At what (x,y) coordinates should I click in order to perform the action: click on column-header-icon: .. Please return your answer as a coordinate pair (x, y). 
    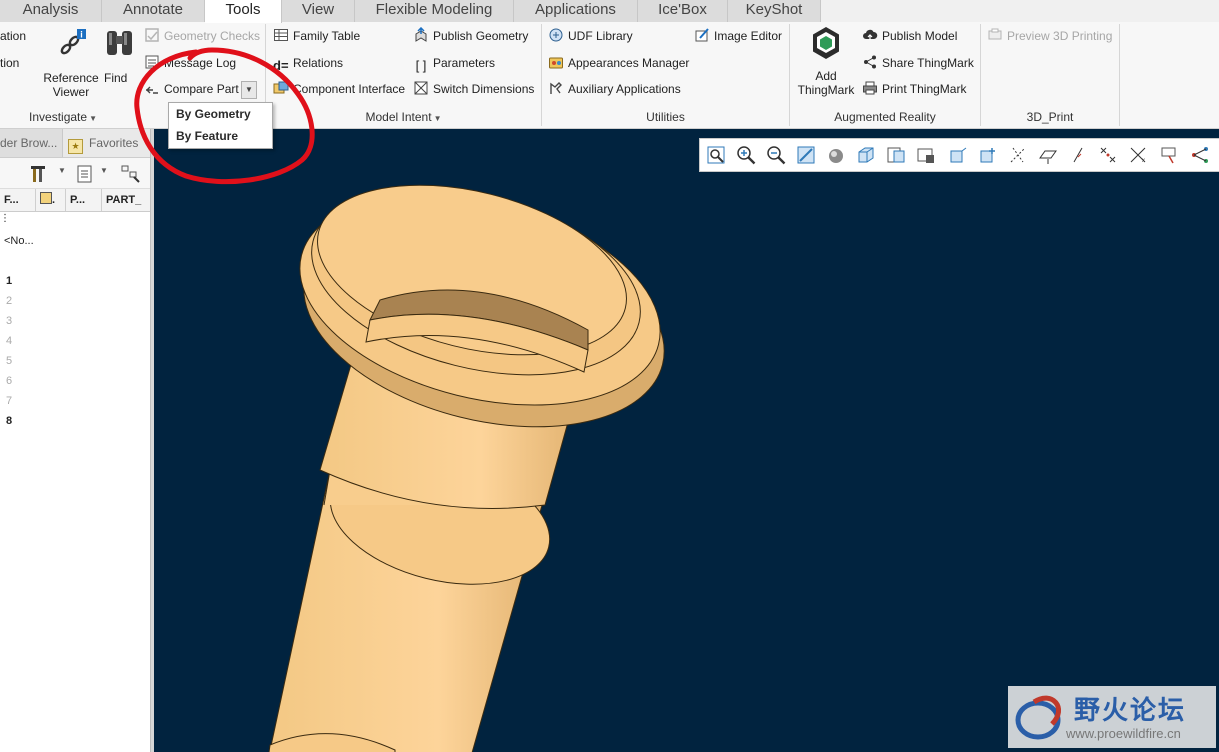
    Looking at the image, I should click on (51, 200).